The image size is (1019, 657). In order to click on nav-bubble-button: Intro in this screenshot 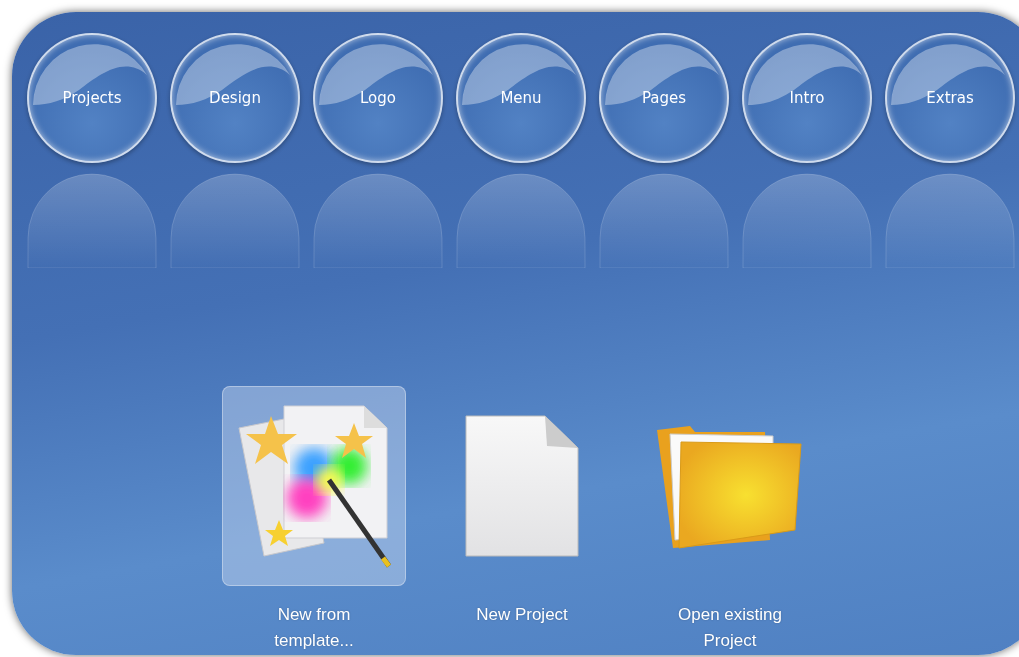, I will do `click(807, 98)`.